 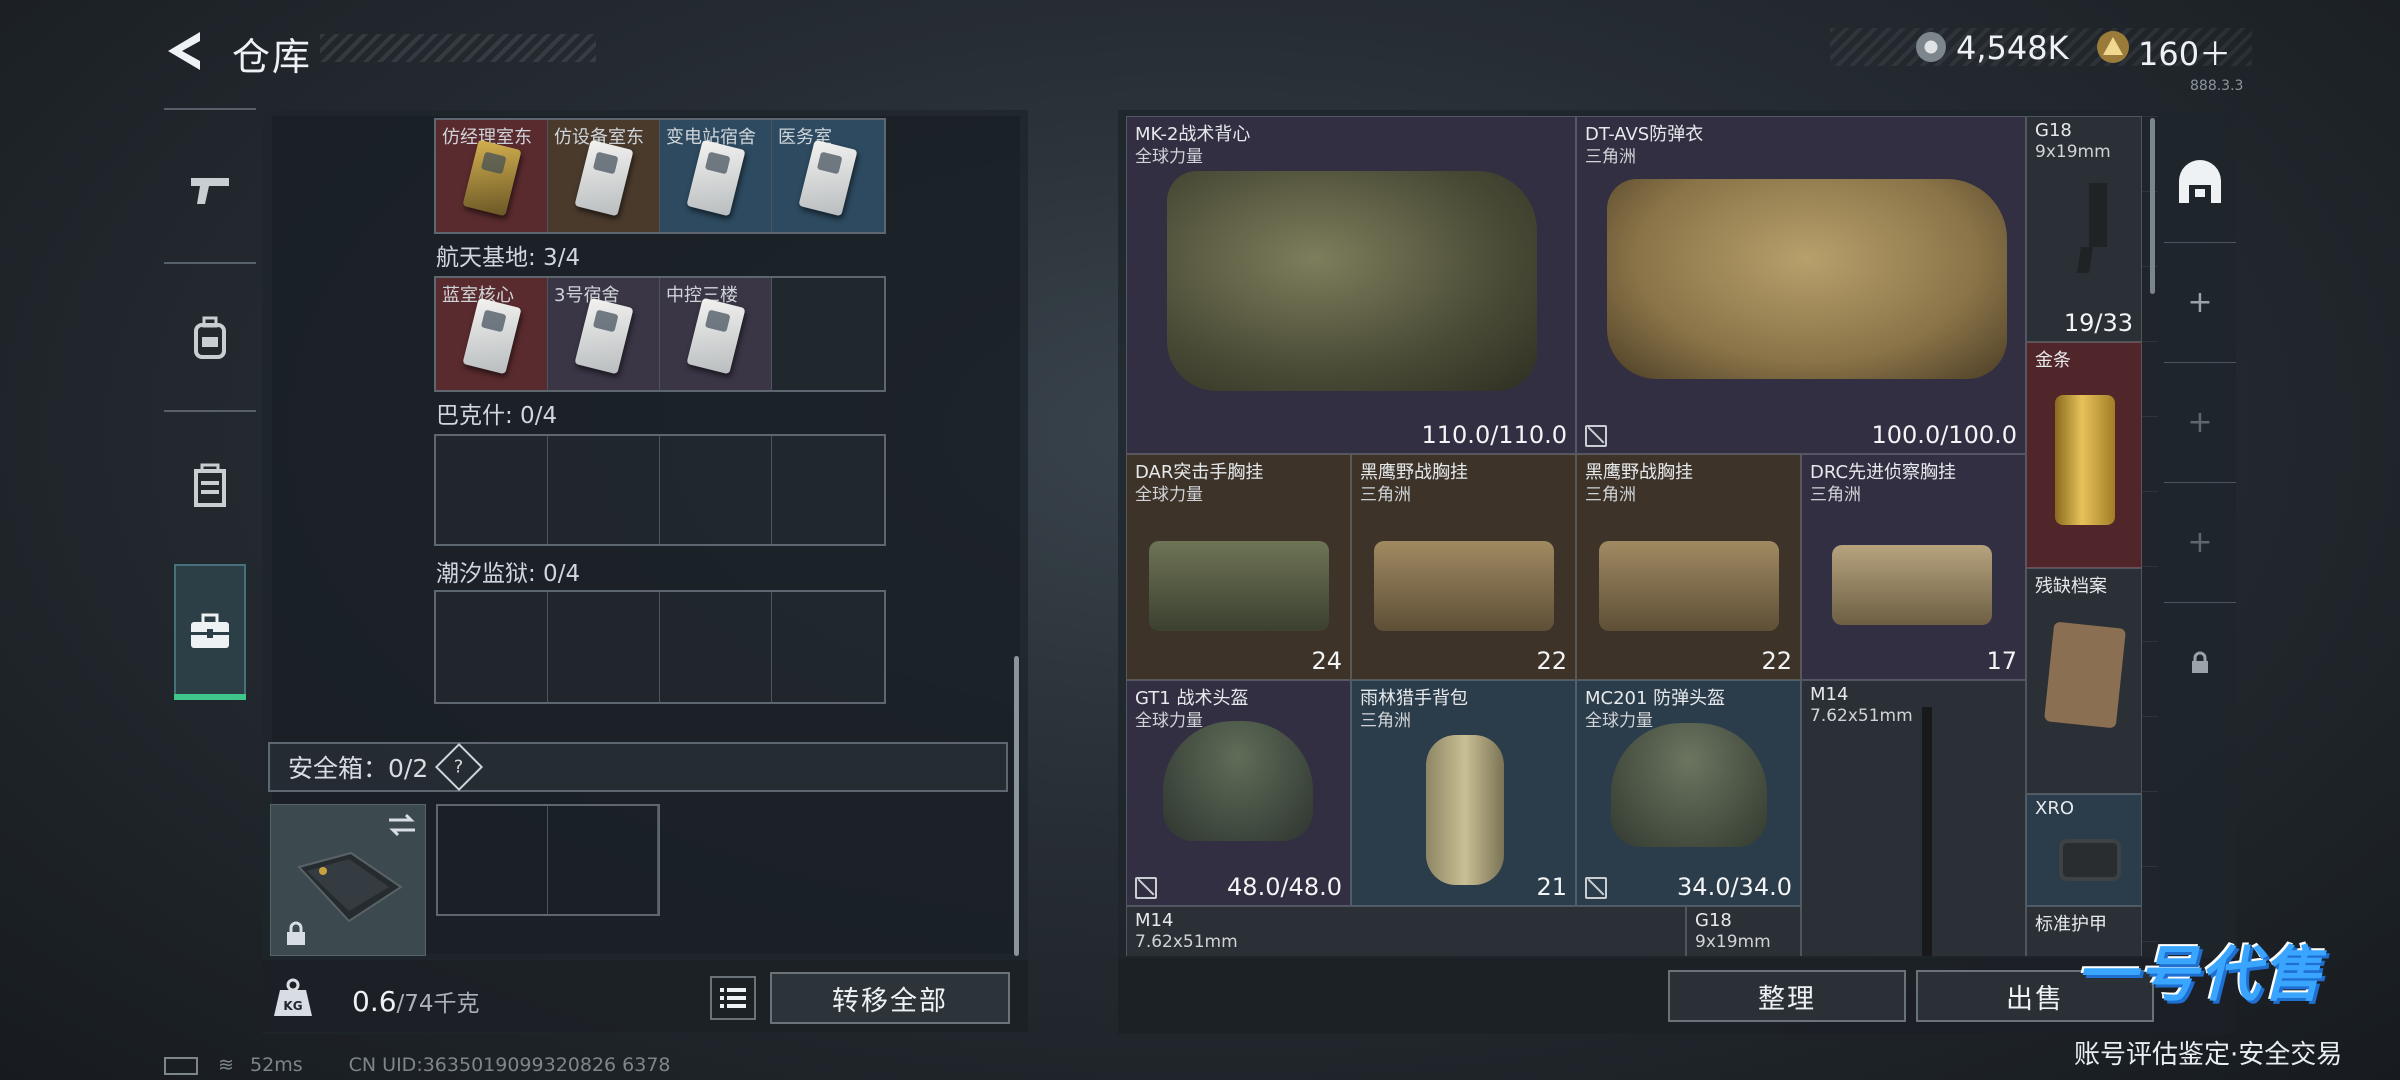 I want to click on stash-item: XRO, so click(x=2084, y=850).